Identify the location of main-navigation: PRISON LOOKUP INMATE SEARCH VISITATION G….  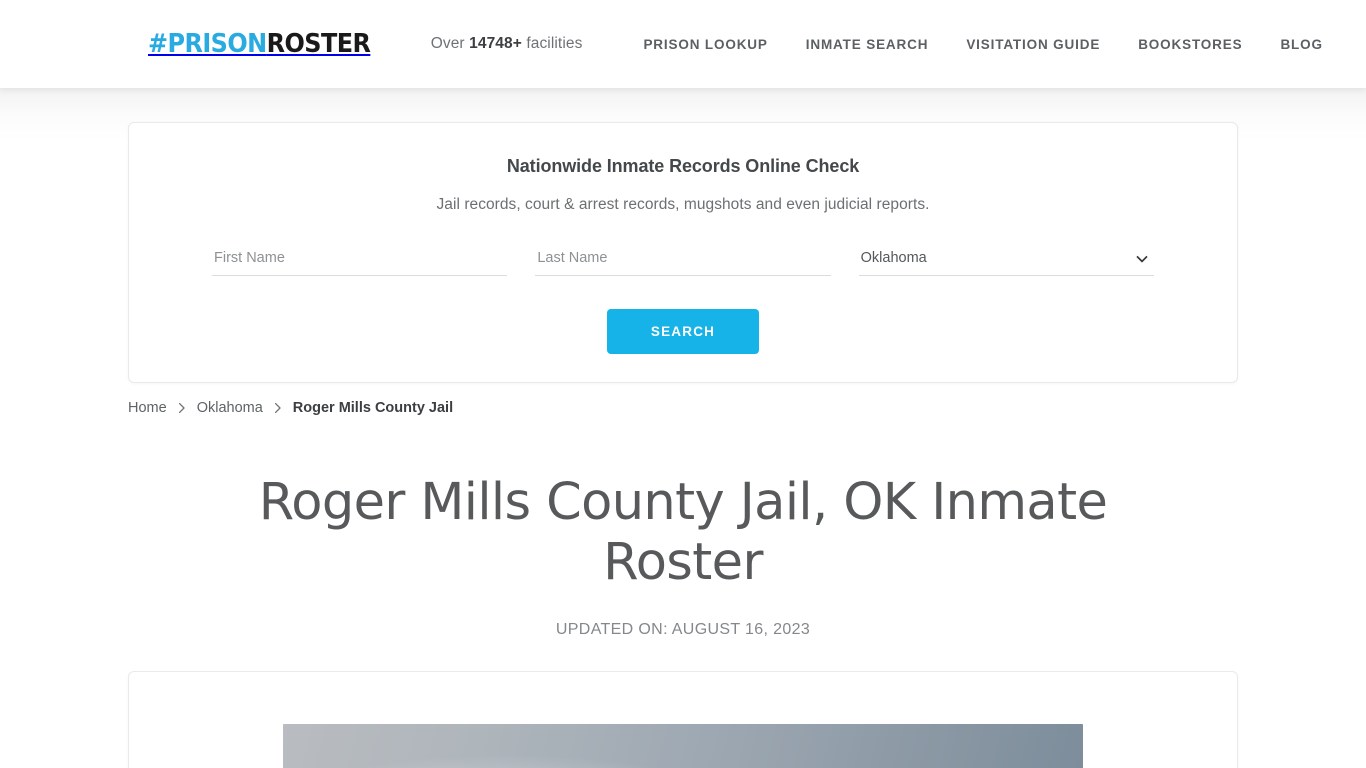
(982, 44).